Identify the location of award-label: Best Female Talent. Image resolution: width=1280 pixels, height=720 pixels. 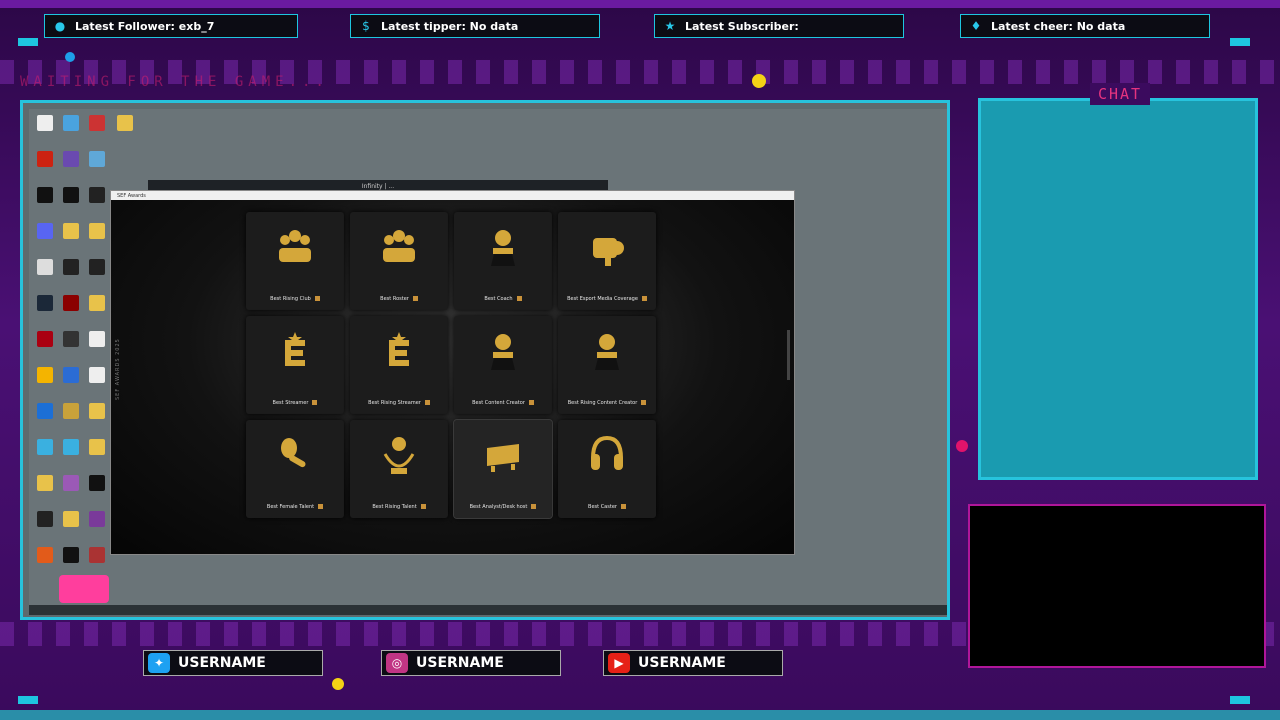
(295, 507).